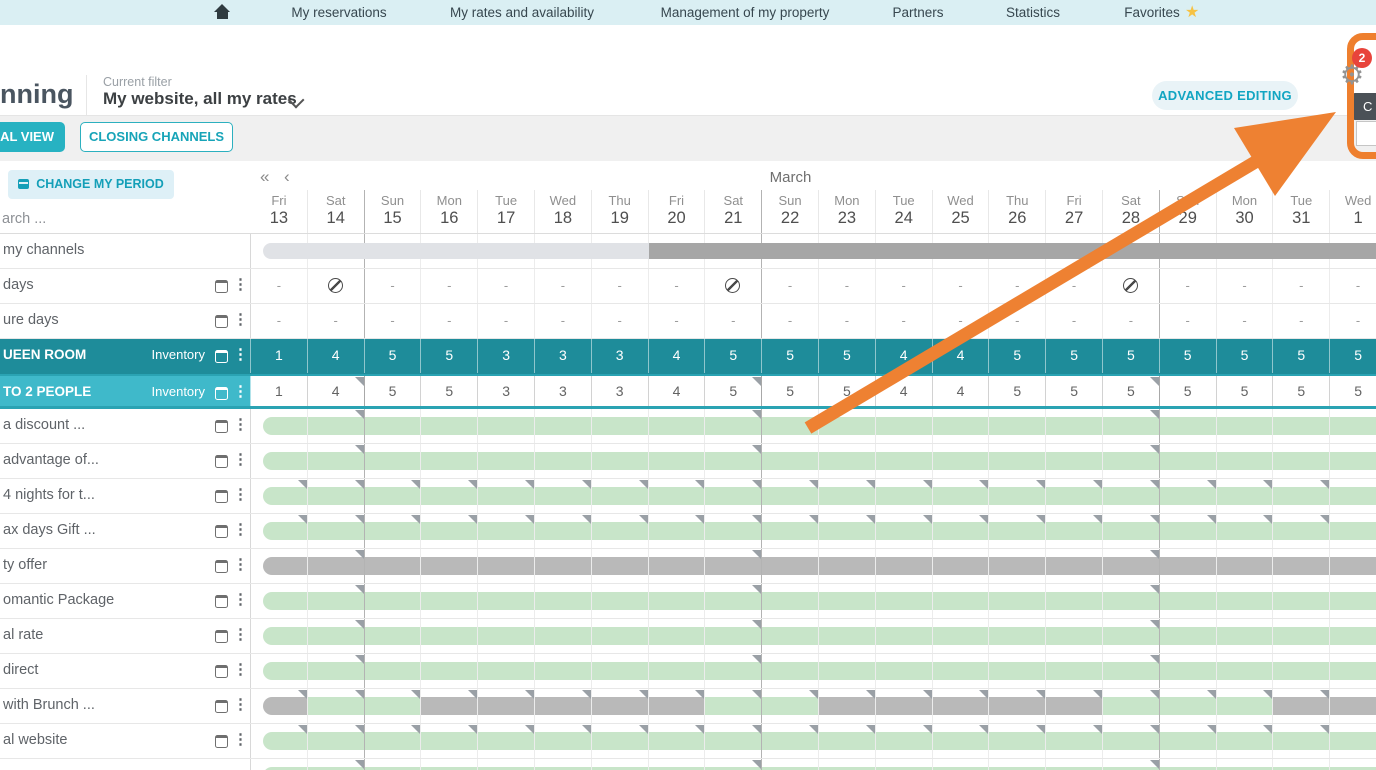  Describe the element at coordinates (563, 391) in the screenshot. I see `grid-cell: 3` at that location.